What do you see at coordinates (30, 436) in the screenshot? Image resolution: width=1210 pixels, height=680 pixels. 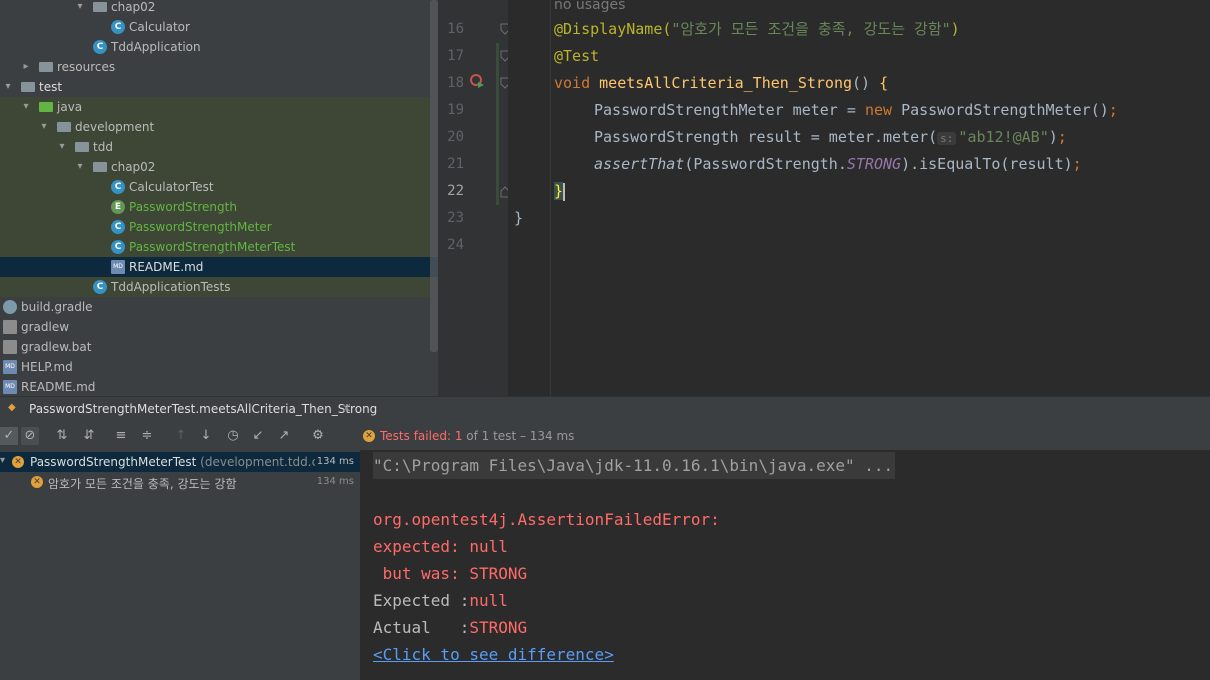 I see `show-ignored-icon: ⊘` at bounding box center [30, 436].